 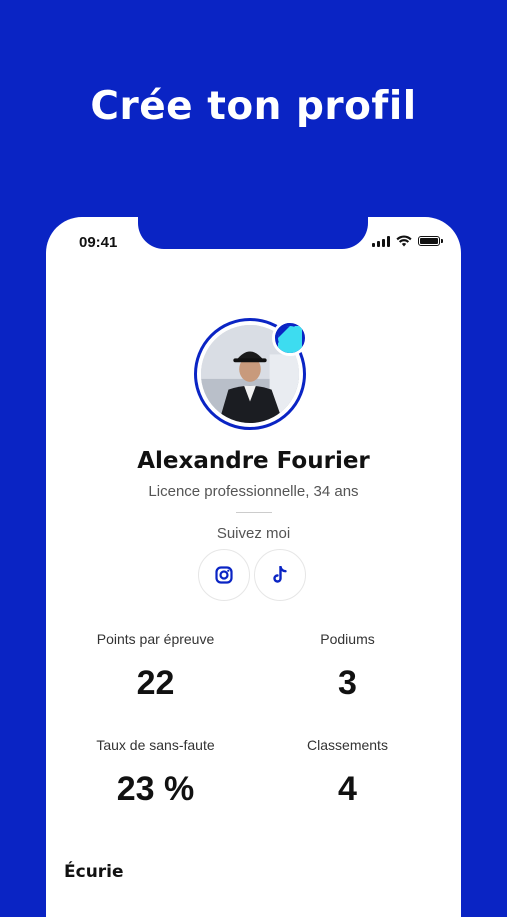 I want to click on stat-value-points: 22, so click(x=155, y=683).